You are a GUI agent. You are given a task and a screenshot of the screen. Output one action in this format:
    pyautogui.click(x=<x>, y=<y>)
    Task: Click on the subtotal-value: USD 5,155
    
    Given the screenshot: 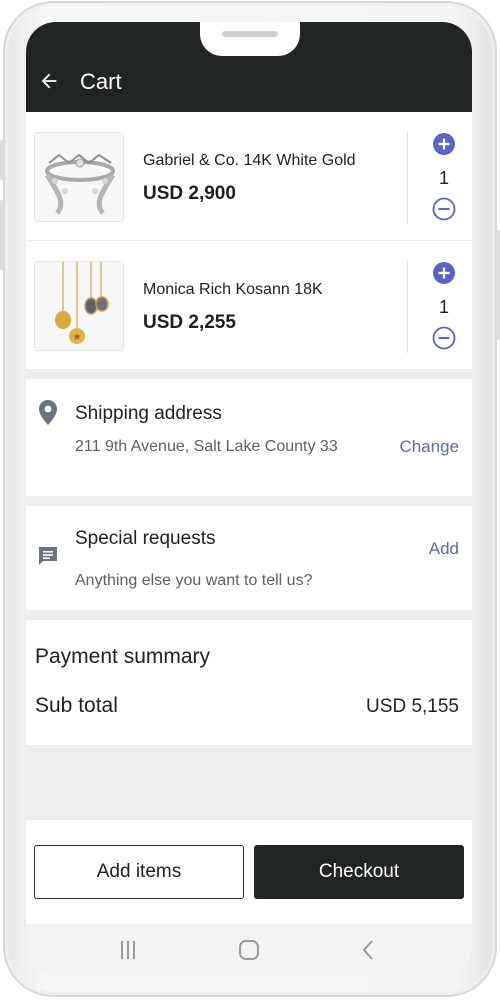 What is the action you would take?
    pyautogui.click(x=412, y=706)
    